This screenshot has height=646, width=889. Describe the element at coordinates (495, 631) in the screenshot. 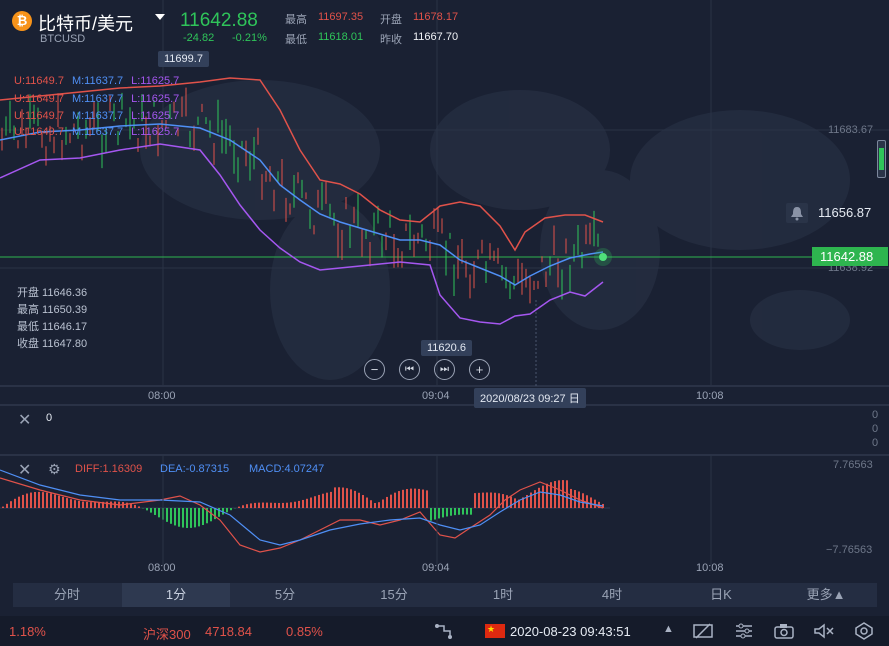

I see `china-flag-icon: ★` at that location.